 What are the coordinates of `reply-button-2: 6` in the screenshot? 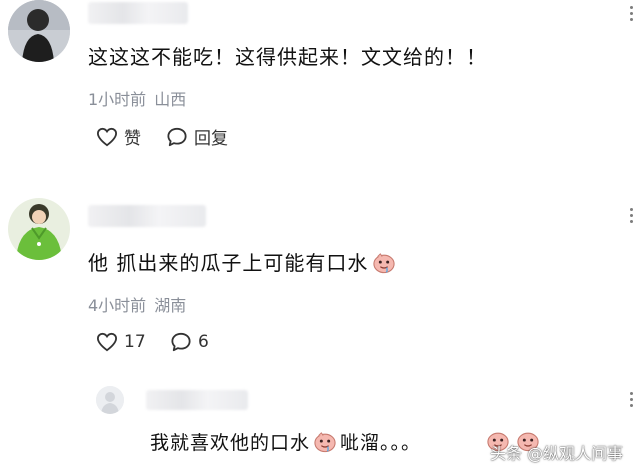 It's located at (189, 342).